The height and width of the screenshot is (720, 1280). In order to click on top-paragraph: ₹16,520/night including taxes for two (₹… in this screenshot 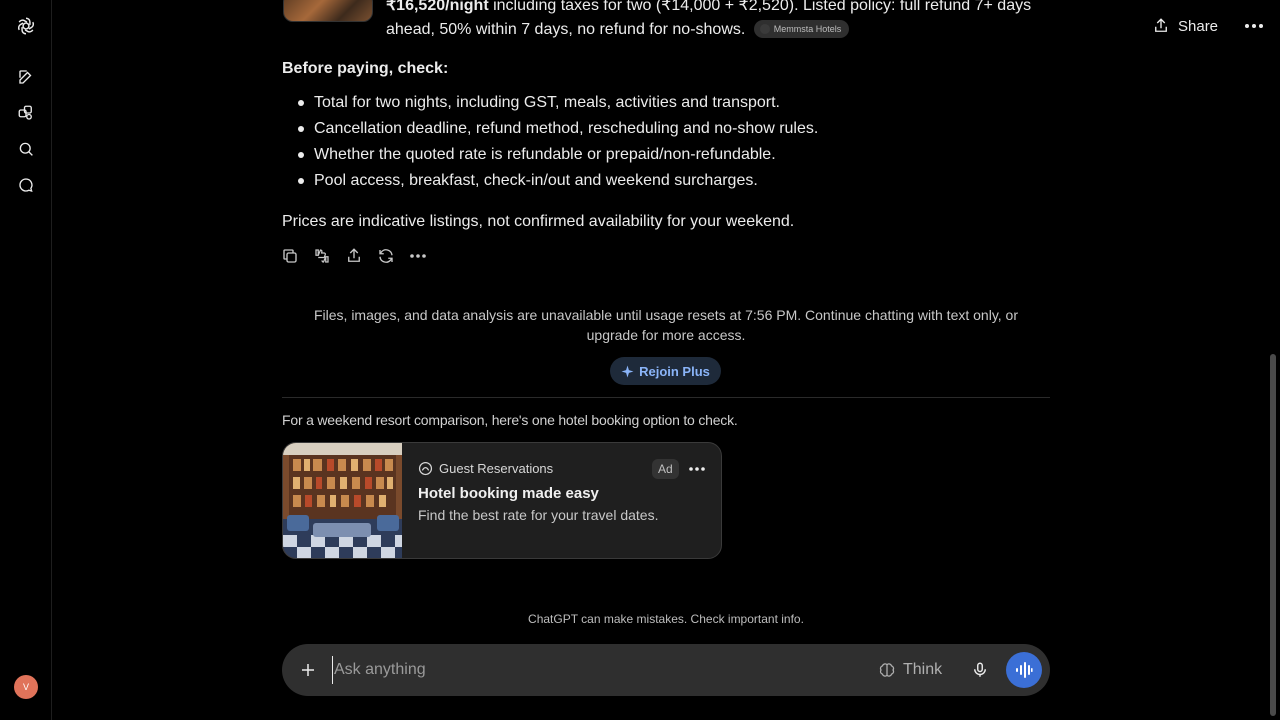, I will do `click(721, 21)`.